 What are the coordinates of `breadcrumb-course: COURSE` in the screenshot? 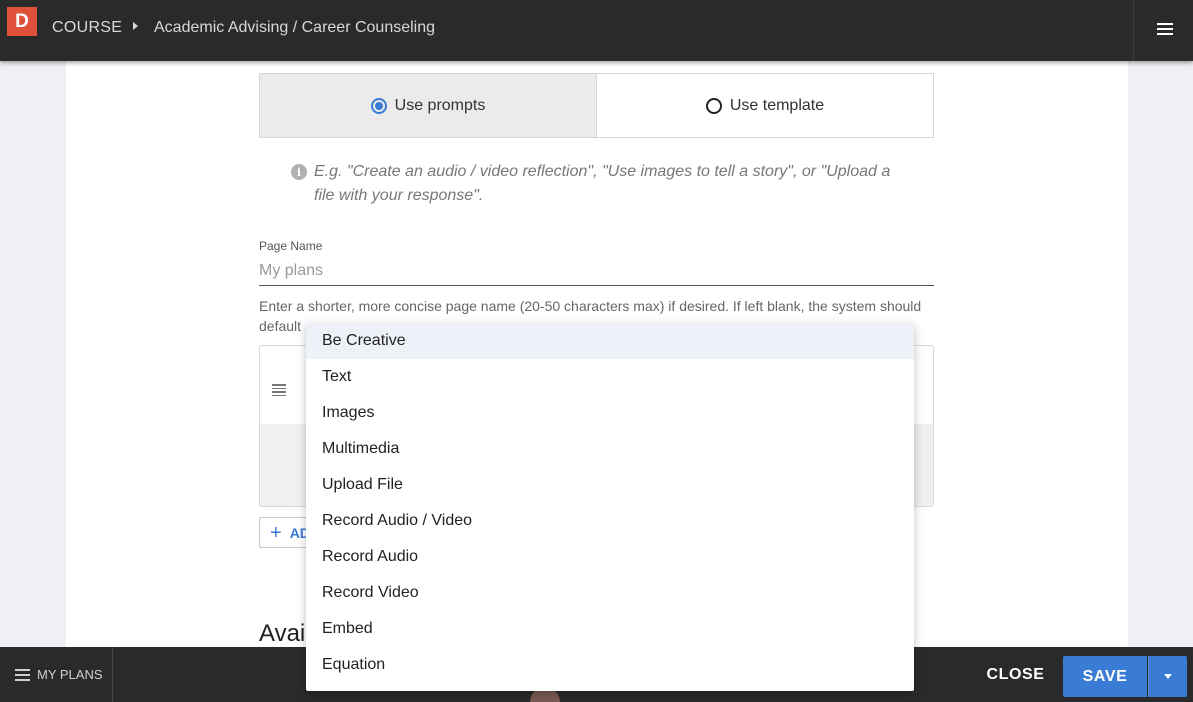 It's located at (87, 28).